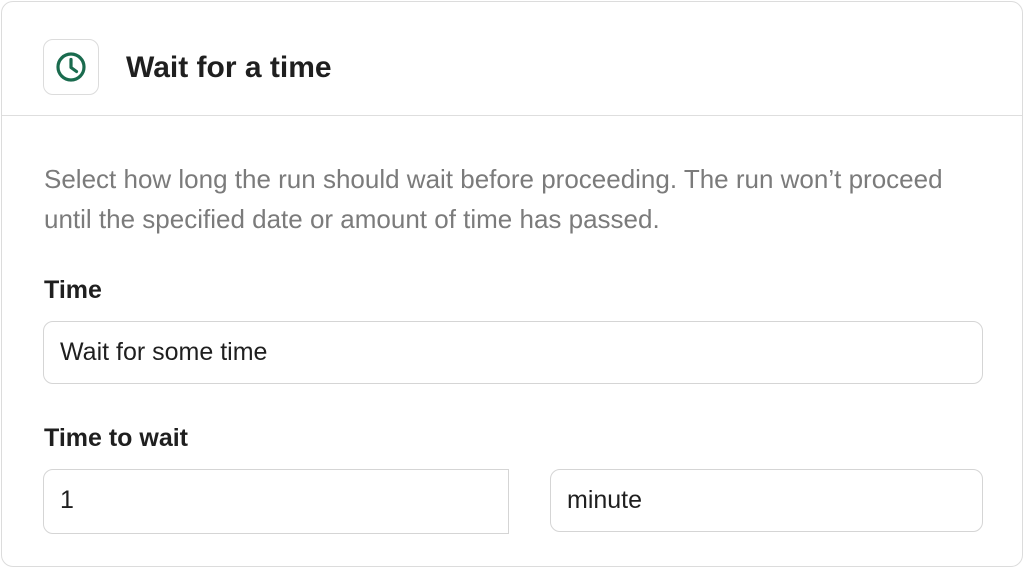 The image size is (1024, 568). I want to click on wait-amount-input: 1, so click(276, 501).